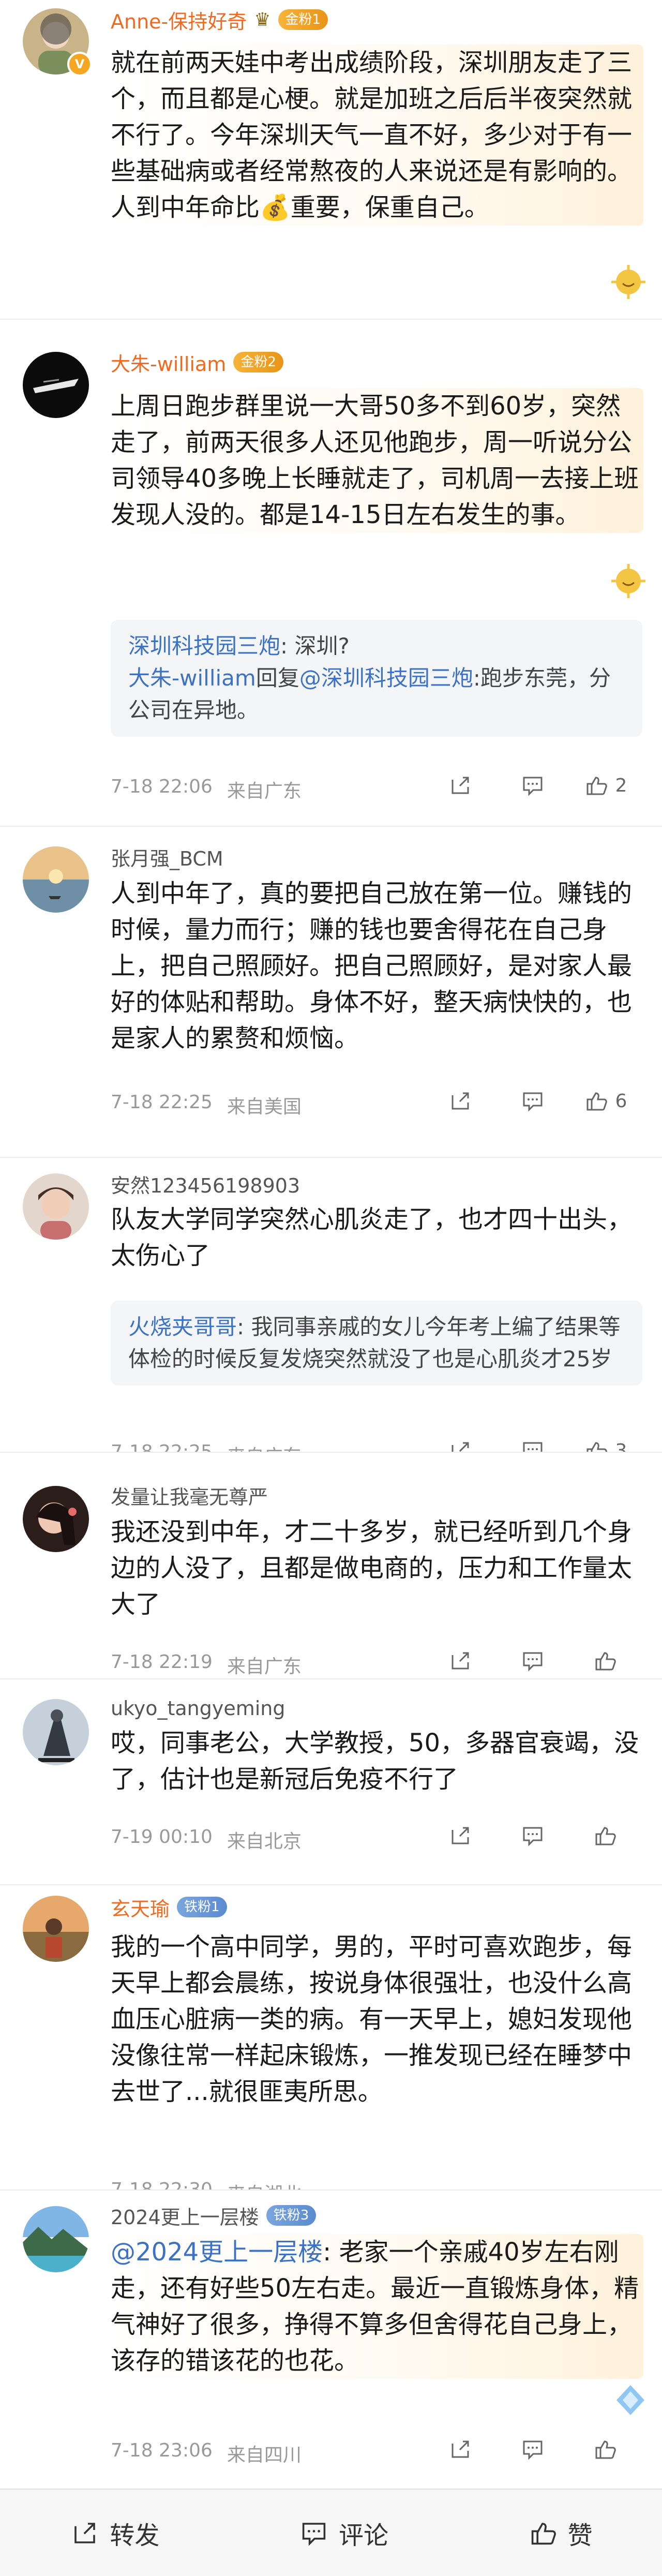 This screenshot has height=2576, width=662. I want to click on like-button: 6, so click(605, 1100).